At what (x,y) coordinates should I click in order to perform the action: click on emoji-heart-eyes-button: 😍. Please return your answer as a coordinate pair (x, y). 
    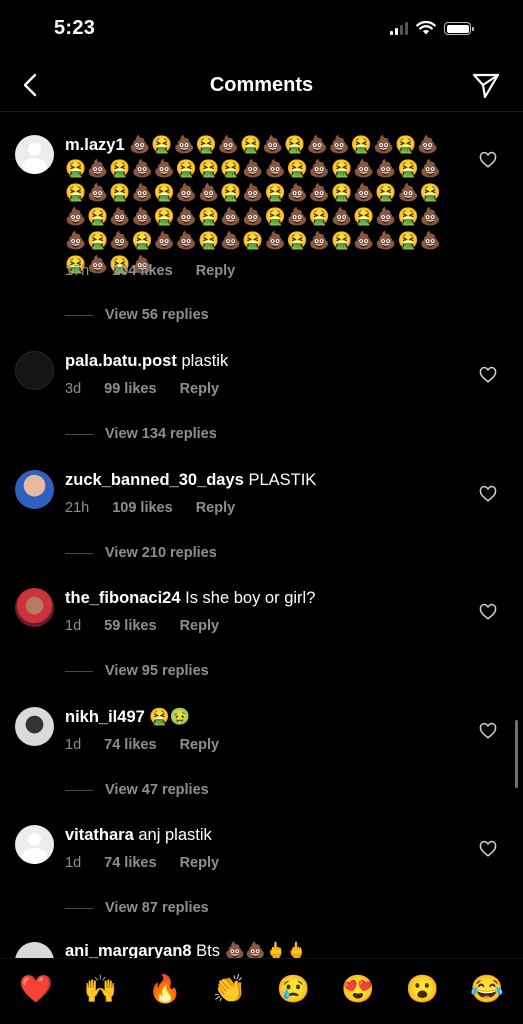
    Looking at the image, I should click on (358, 990).